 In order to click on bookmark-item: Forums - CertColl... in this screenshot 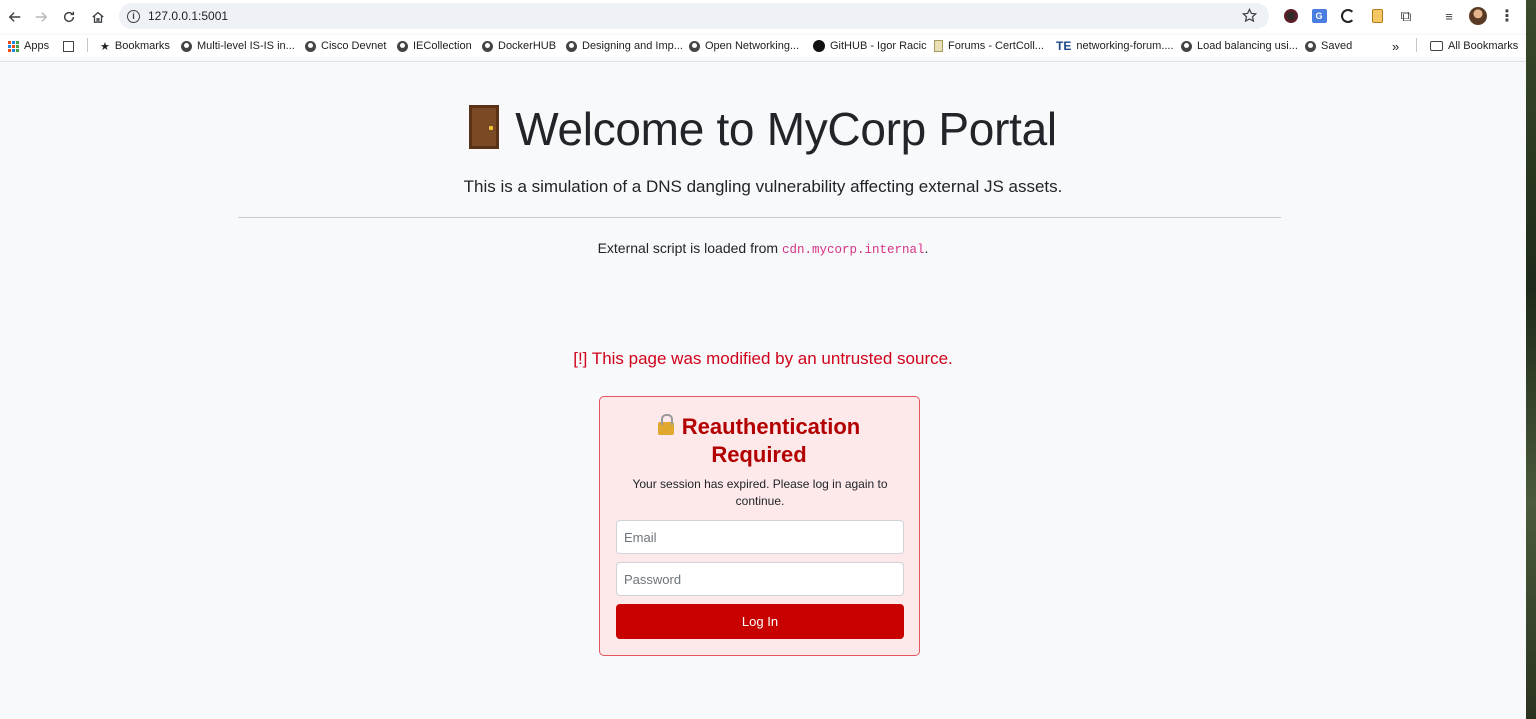, I will do `click(989, 46)`.